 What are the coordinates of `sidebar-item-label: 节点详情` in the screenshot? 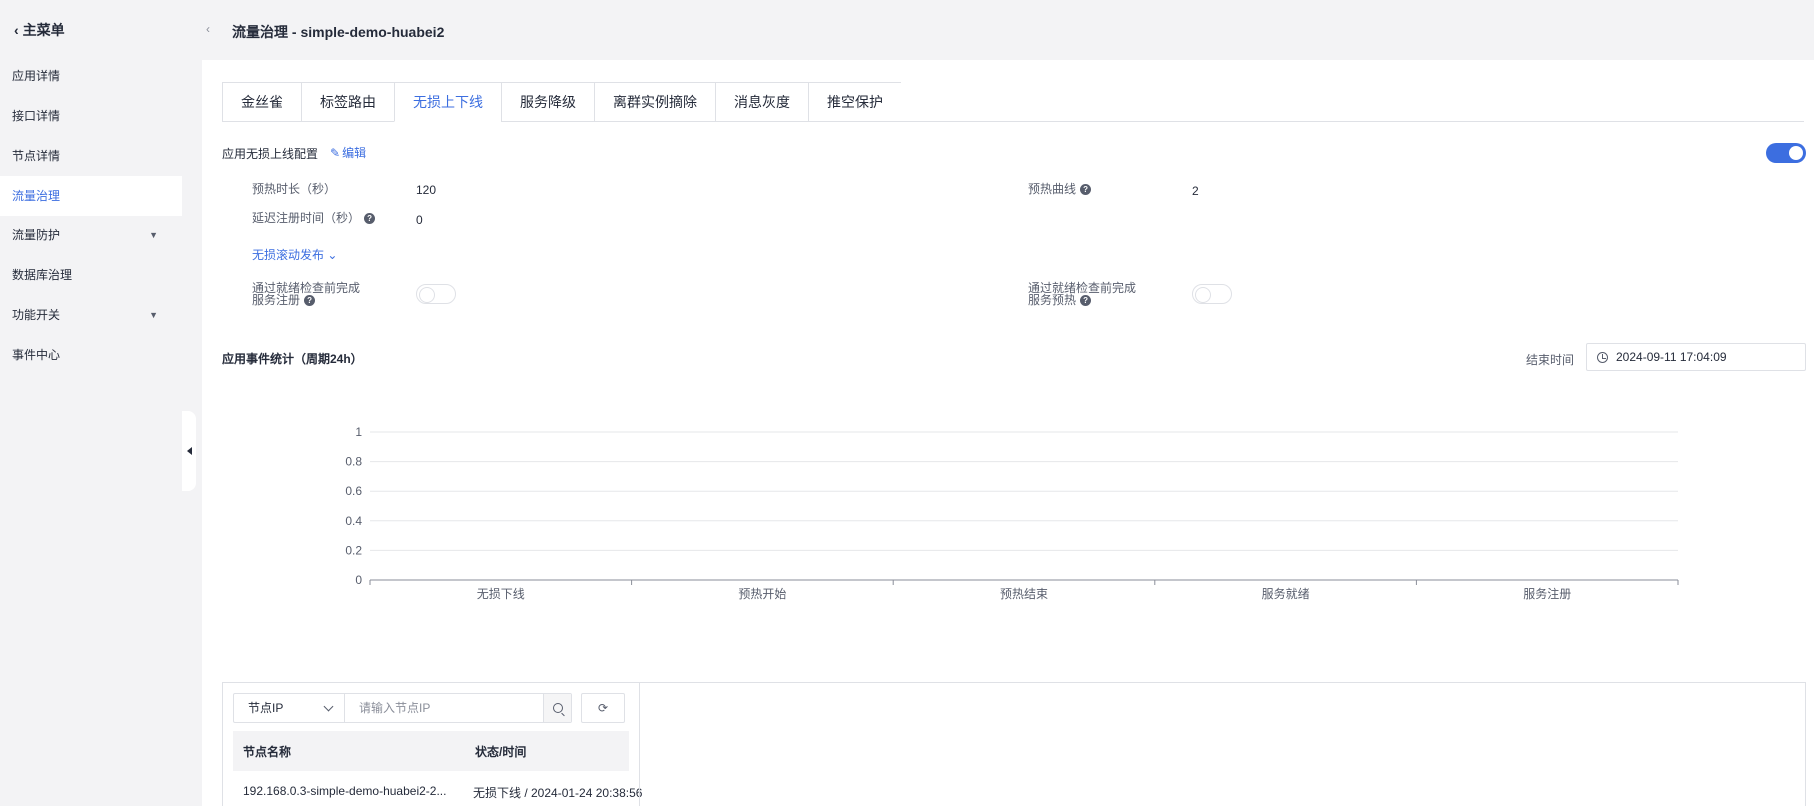 It's located at (36, 156).